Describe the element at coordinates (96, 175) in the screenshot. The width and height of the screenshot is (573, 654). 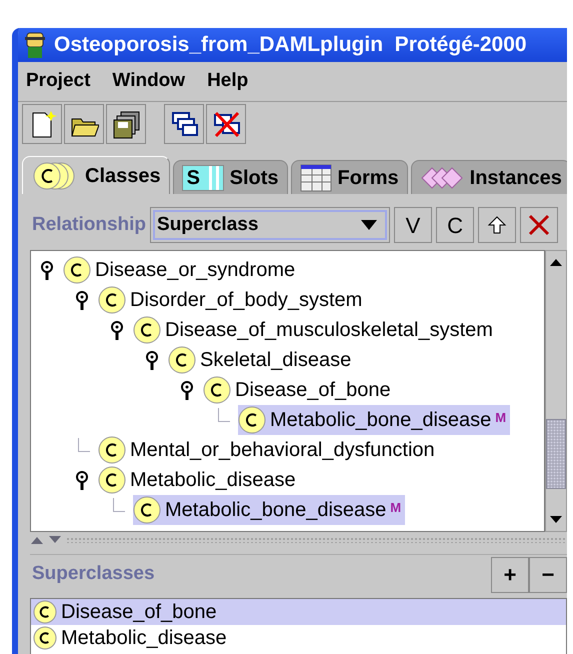
I see `tab: Classes` at that location.